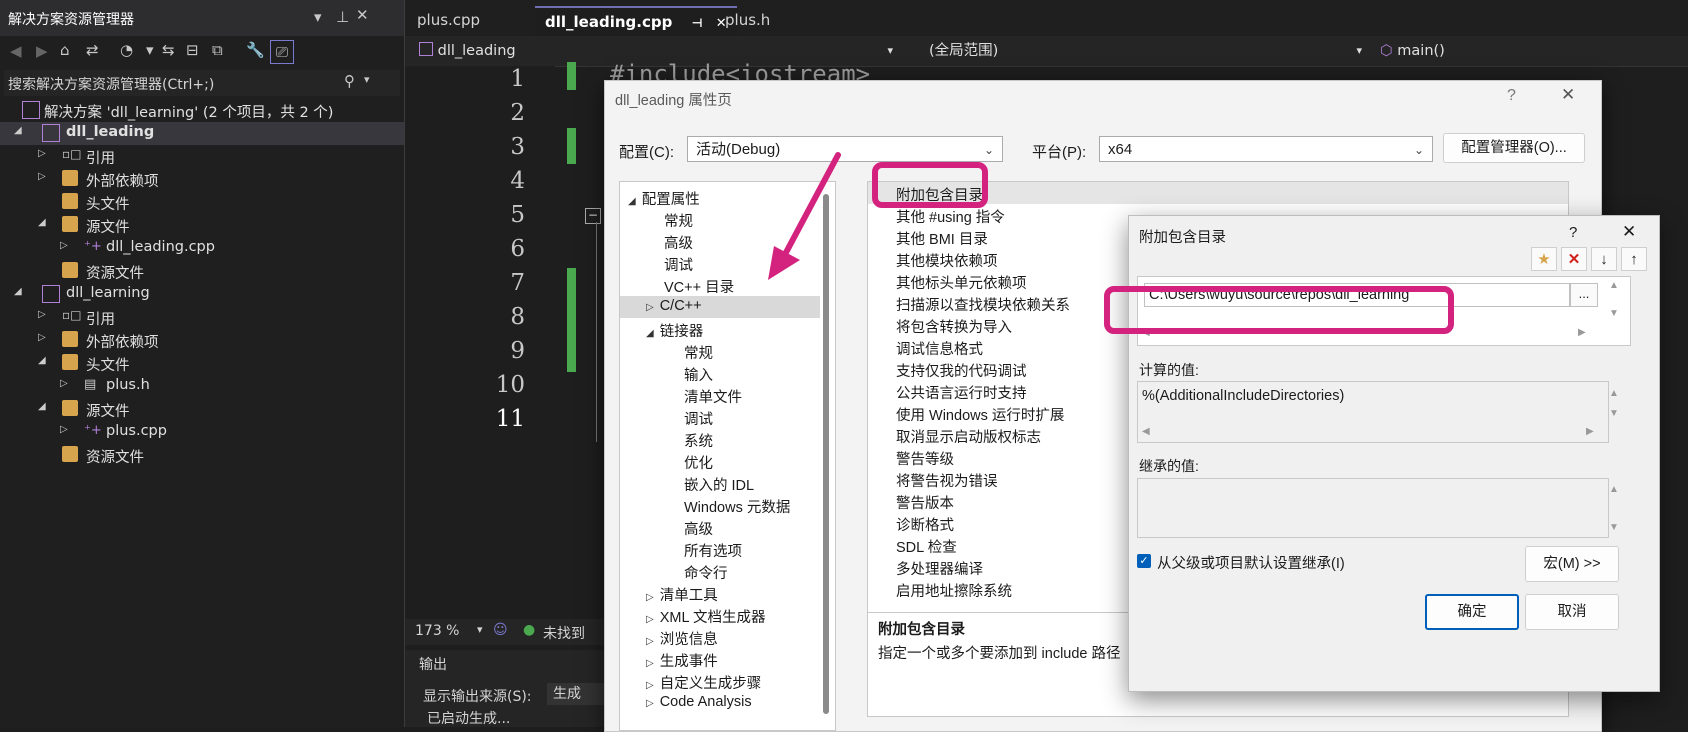 The image size is (1688, 732). I want to click on cancel-button: 取消, so click(1572, 612).